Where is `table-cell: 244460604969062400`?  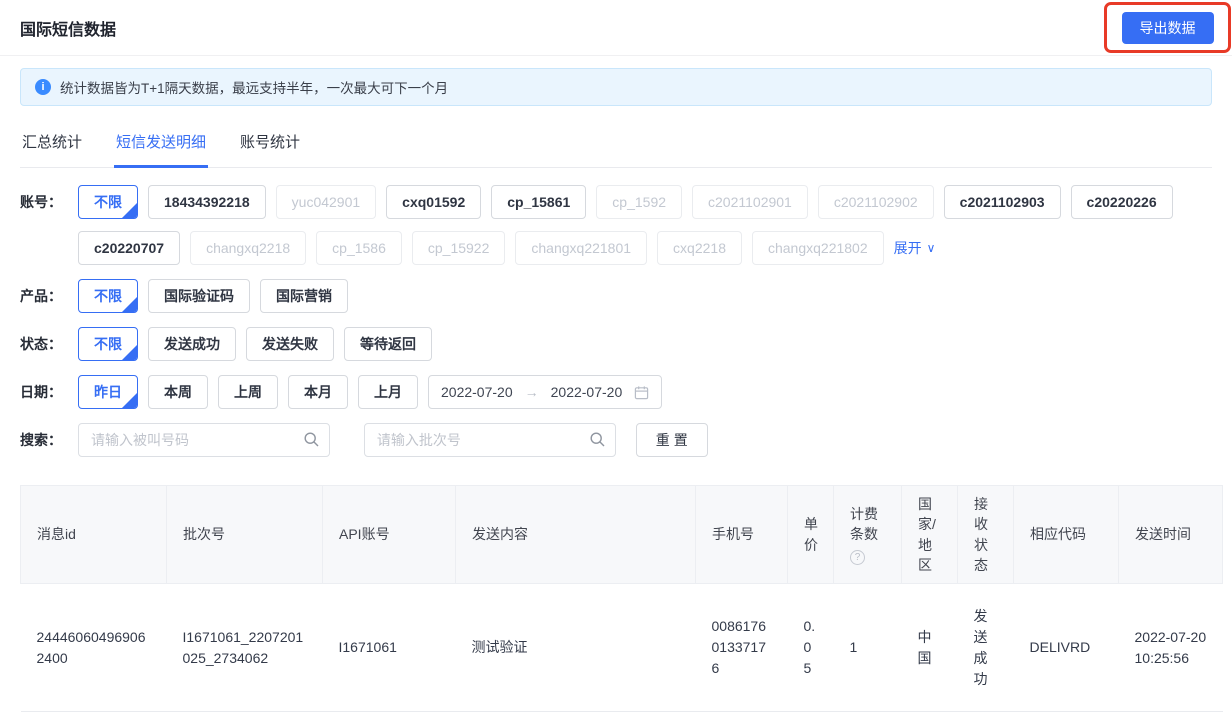 table-cell: 244460604969062400 is located at coordinates (93, 648).